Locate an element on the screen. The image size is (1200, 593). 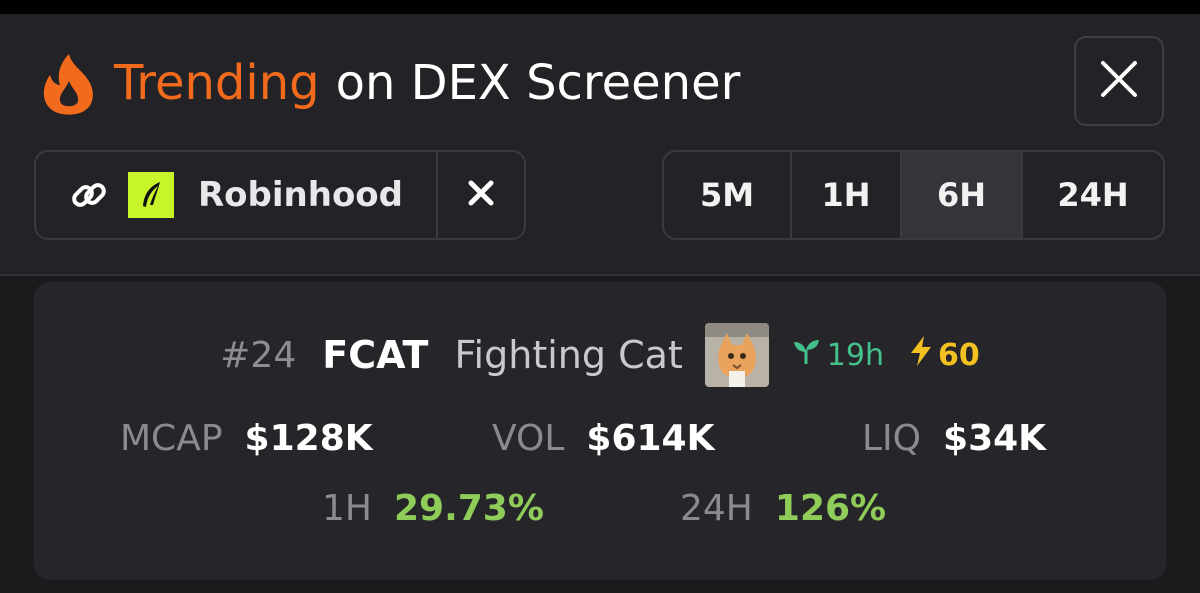
change-1h-label: 1H is located at coordinates (347, 508).